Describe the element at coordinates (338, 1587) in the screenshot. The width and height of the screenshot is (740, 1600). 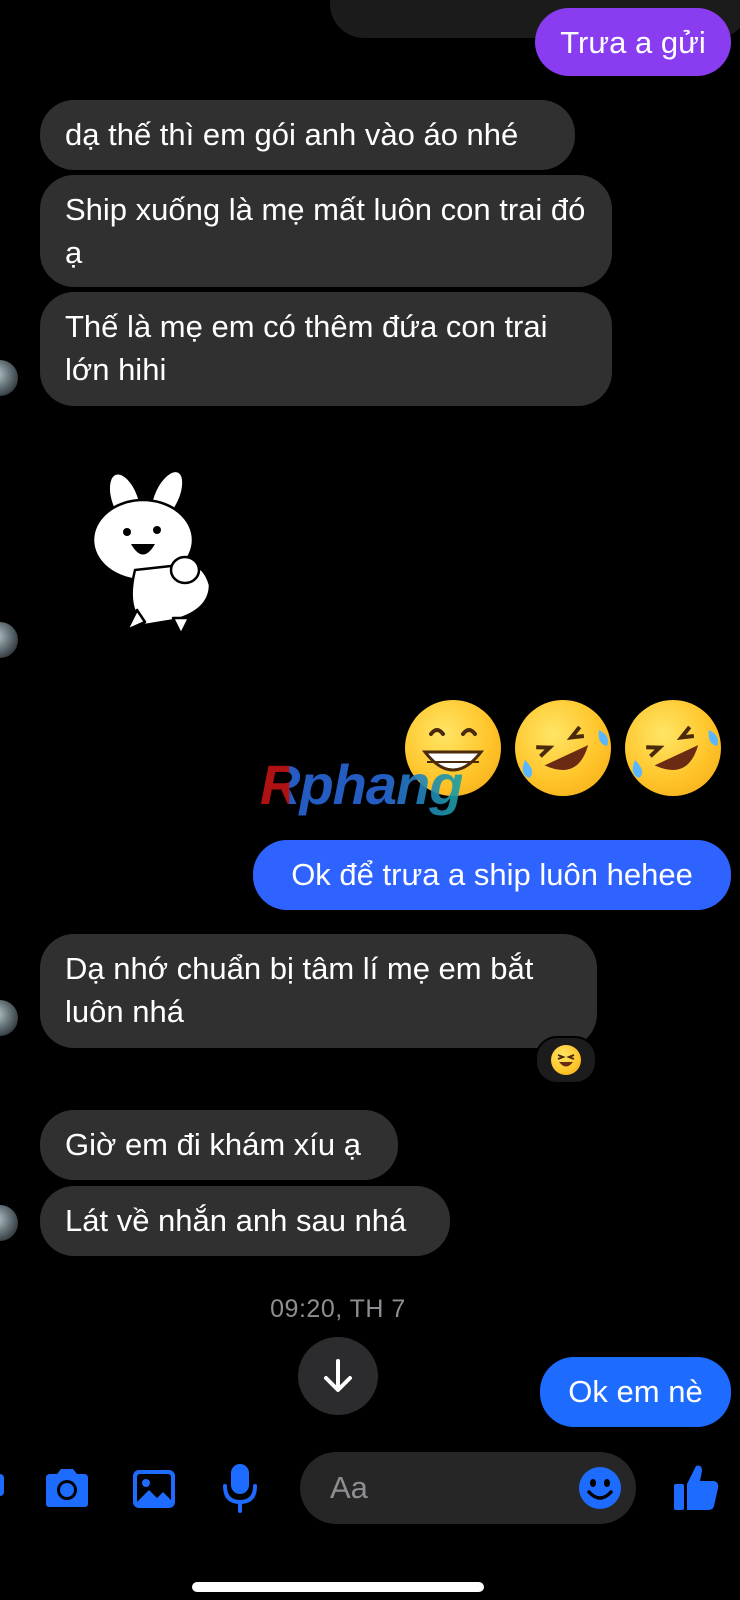
I see `home-indicator` at that location.